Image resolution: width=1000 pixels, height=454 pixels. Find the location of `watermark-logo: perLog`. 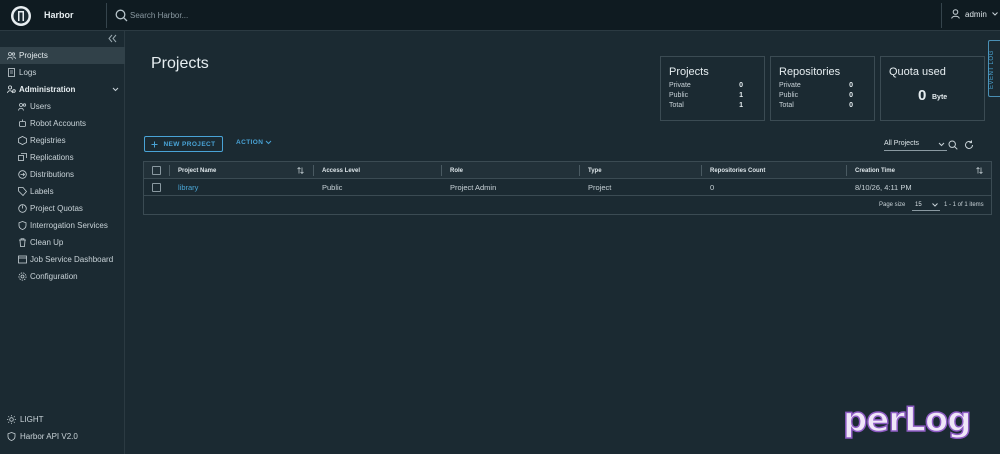

watermark-logo: perLog is located at coordinates (907, 420).